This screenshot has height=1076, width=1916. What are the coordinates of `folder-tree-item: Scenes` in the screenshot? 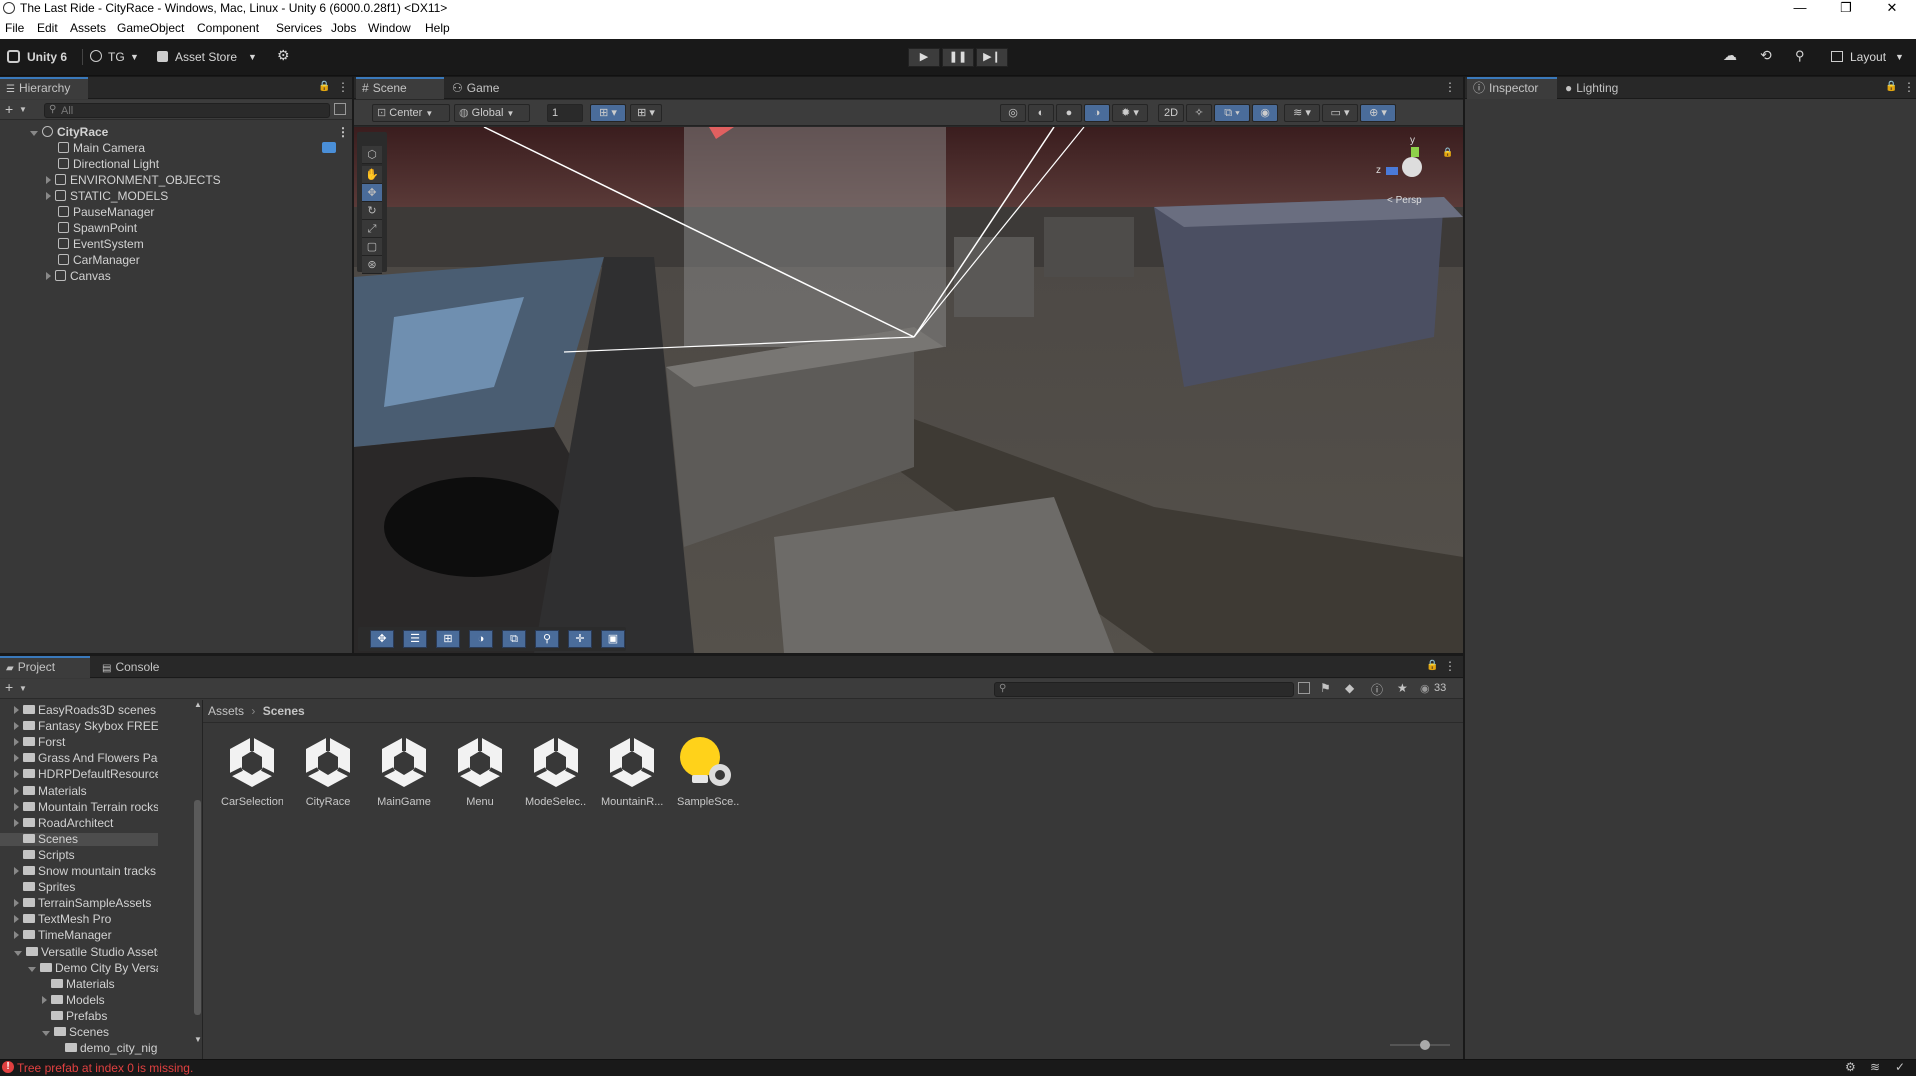 It's located at (79, 1032).